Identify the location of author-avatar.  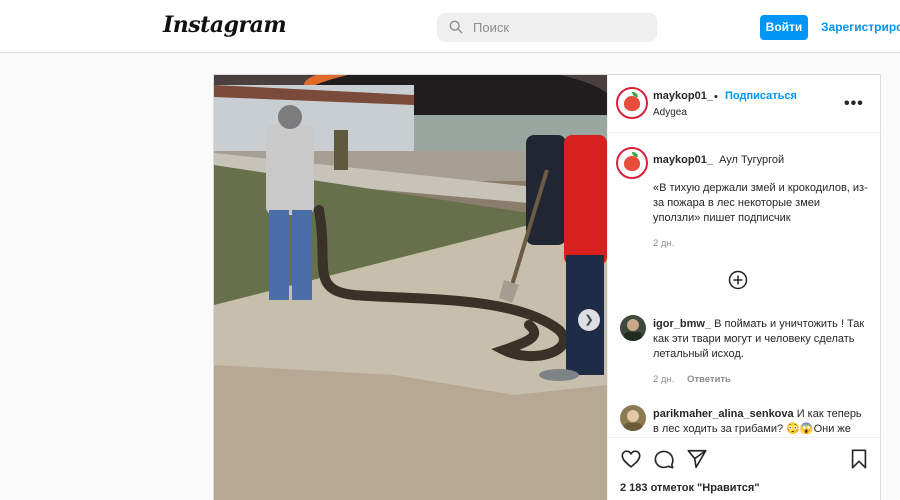
(632, 103).